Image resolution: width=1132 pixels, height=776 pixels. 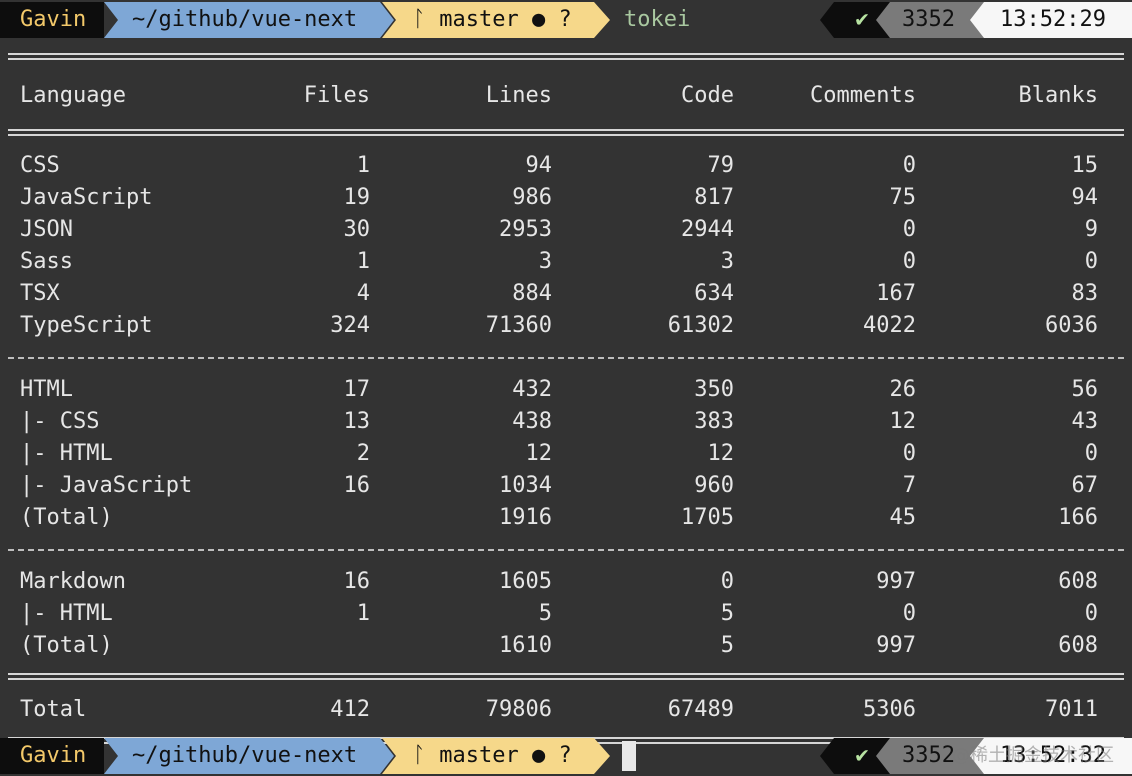 What do you see at coordinates (357, 485) in the screenshot?
I see `cell-files: 16` at bounding box center [357, 485].